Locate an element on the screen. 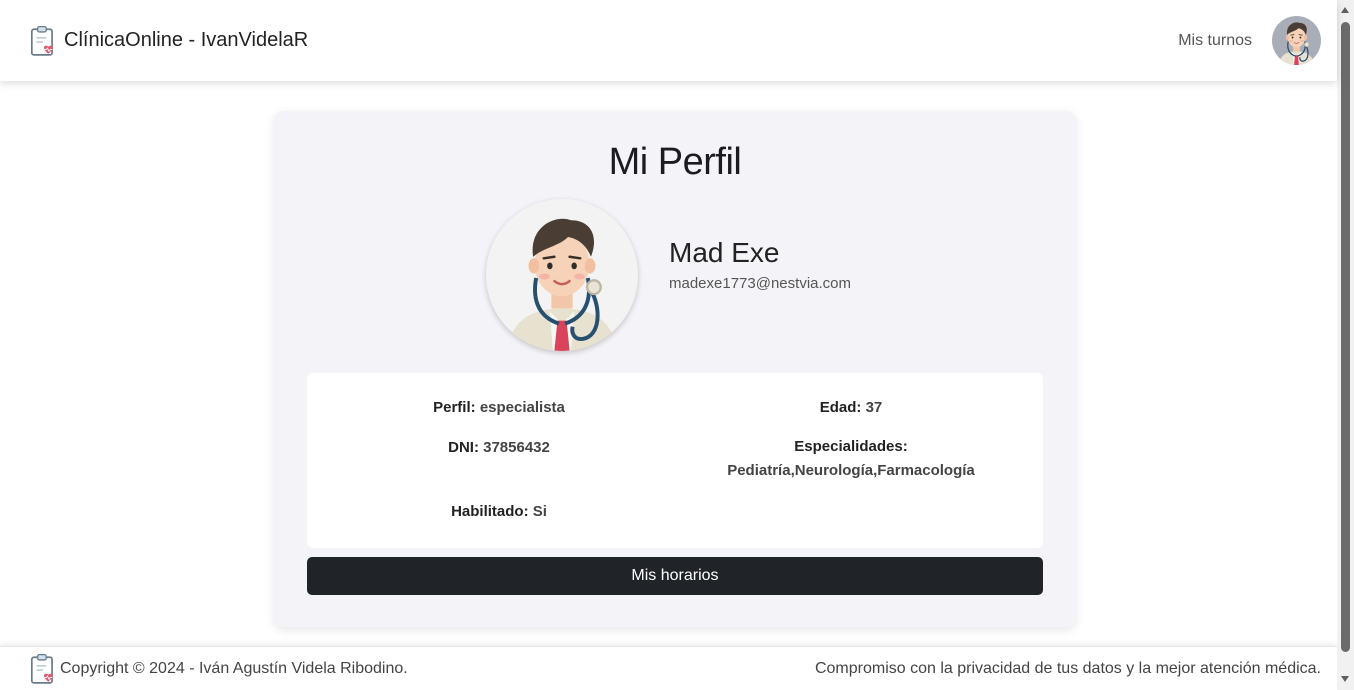  perfil-label: Perfil: is located at coordinates (454, 407).